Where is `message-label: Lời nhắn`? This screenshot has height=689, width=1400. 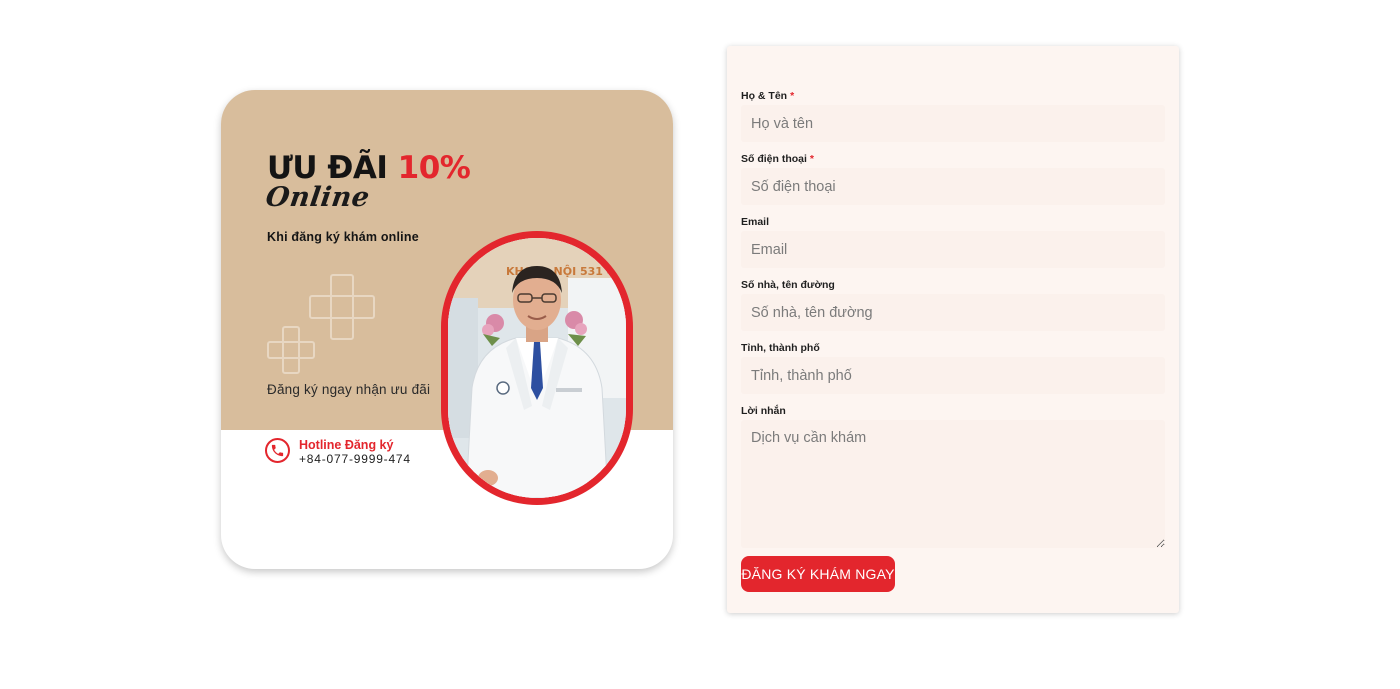
message-label: Lời nhắn is located at coordinates (763, 411).